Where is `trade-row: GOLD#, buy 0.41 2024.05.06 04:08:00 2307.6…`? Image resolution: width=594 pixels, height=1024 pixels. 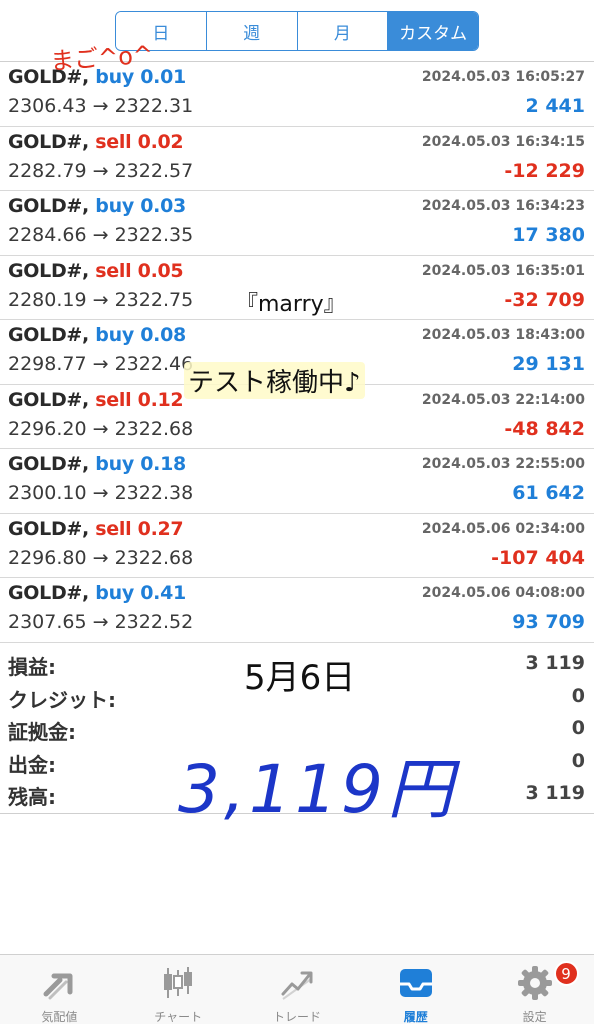
trade-row: GOLD#, buy 0.41 2024.05.06 04:08:00 2307.6… is located at coordinates (297, 610).